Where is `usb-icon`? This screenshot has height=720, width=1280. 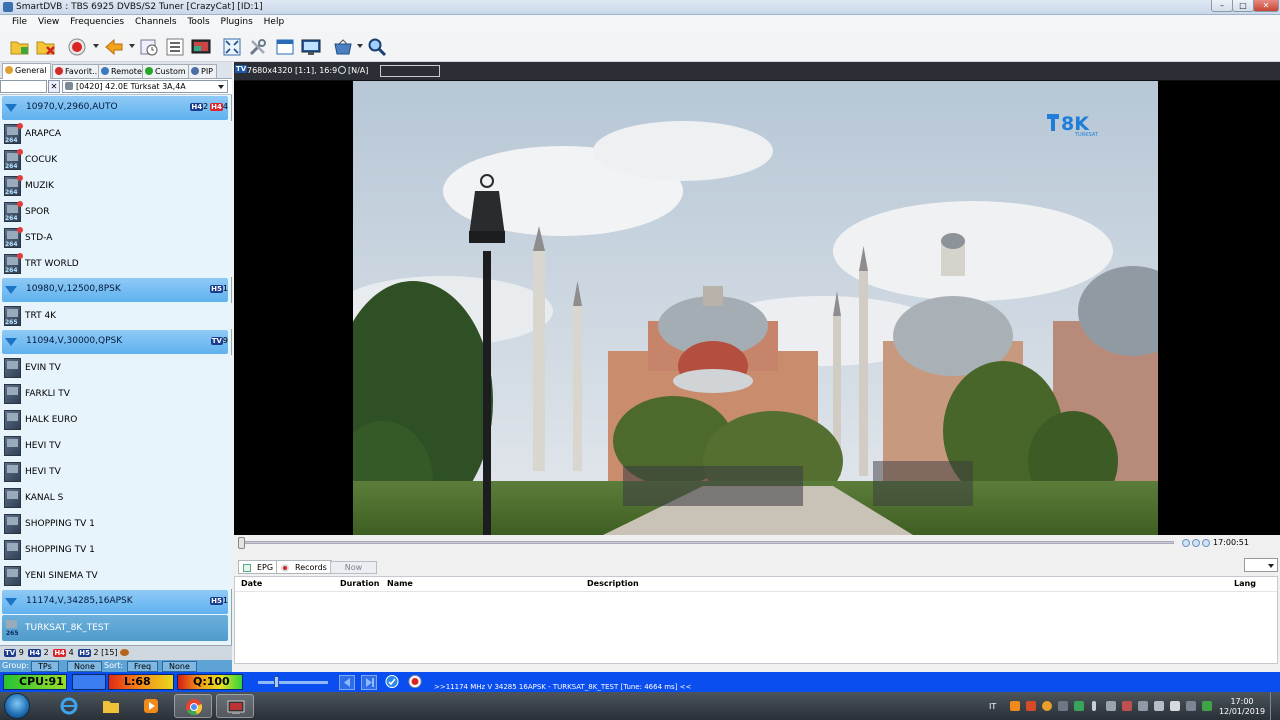 usb-icon is located at coordinates (1094, 706).